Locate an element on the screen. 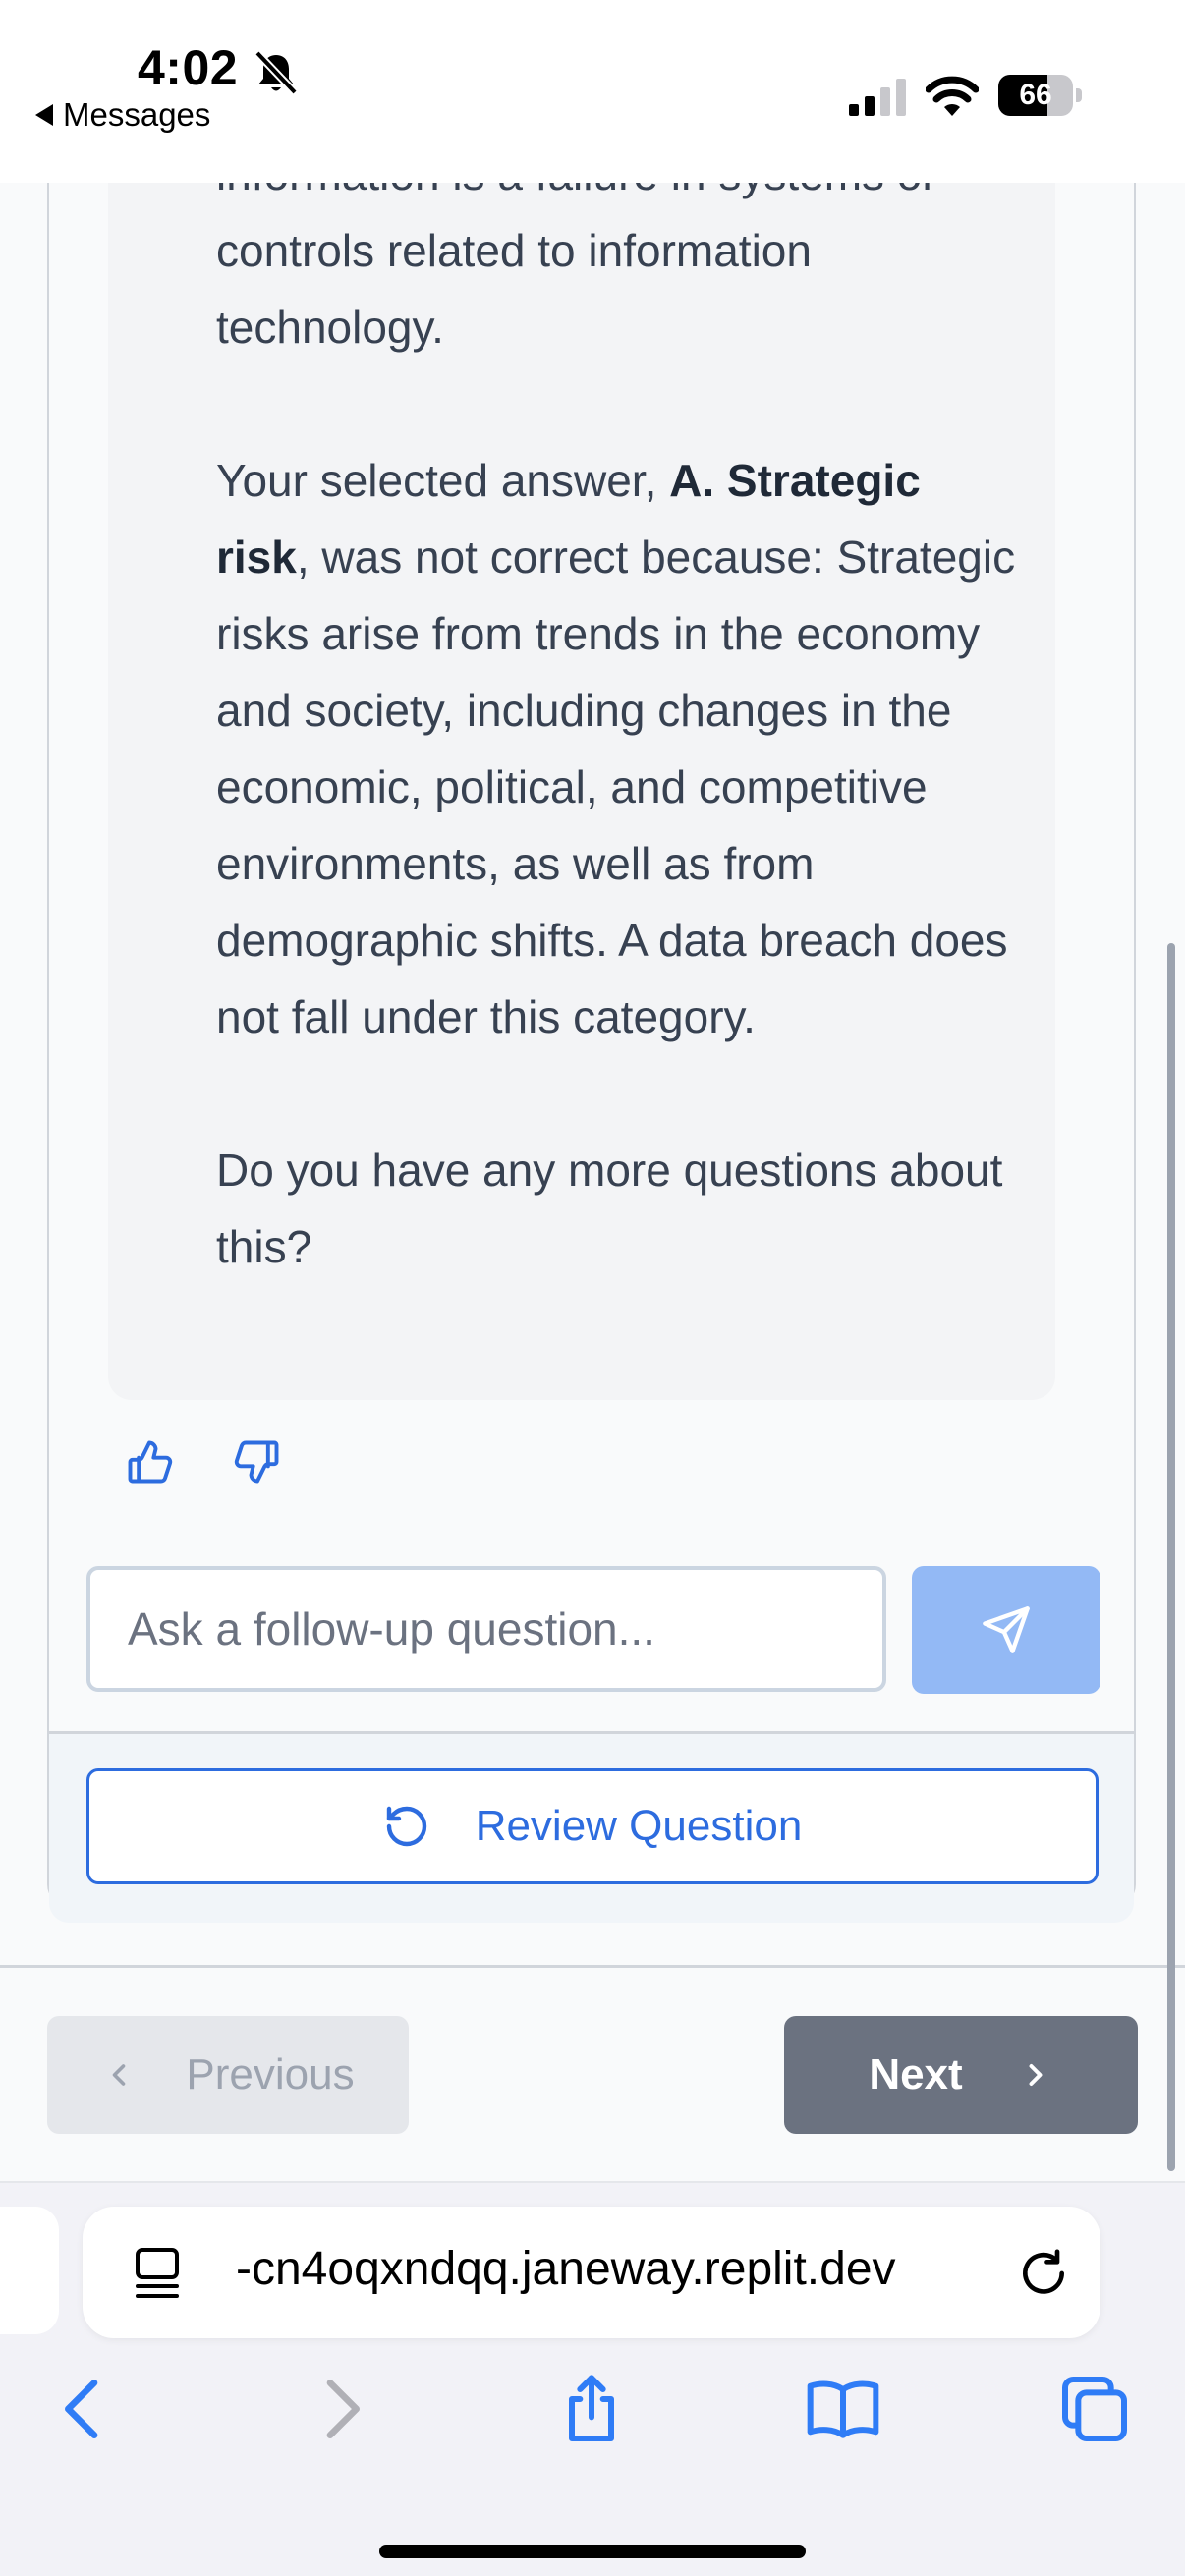  share-icon is located at coordinates (592, 2409).